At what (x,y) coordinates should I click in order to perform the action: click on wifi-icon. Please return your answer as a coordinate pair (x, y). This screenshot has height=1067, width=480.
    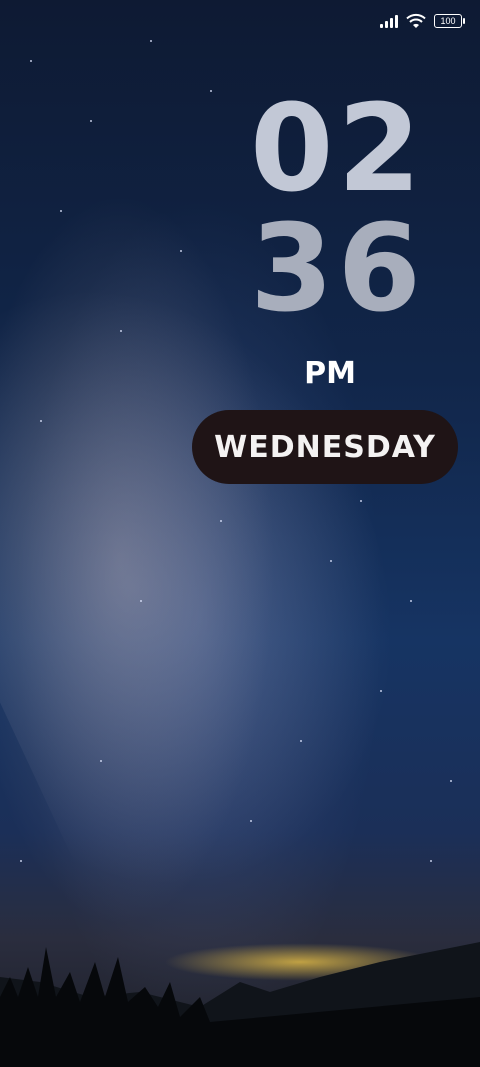
    Looking at the image, I should click on (416, 20).